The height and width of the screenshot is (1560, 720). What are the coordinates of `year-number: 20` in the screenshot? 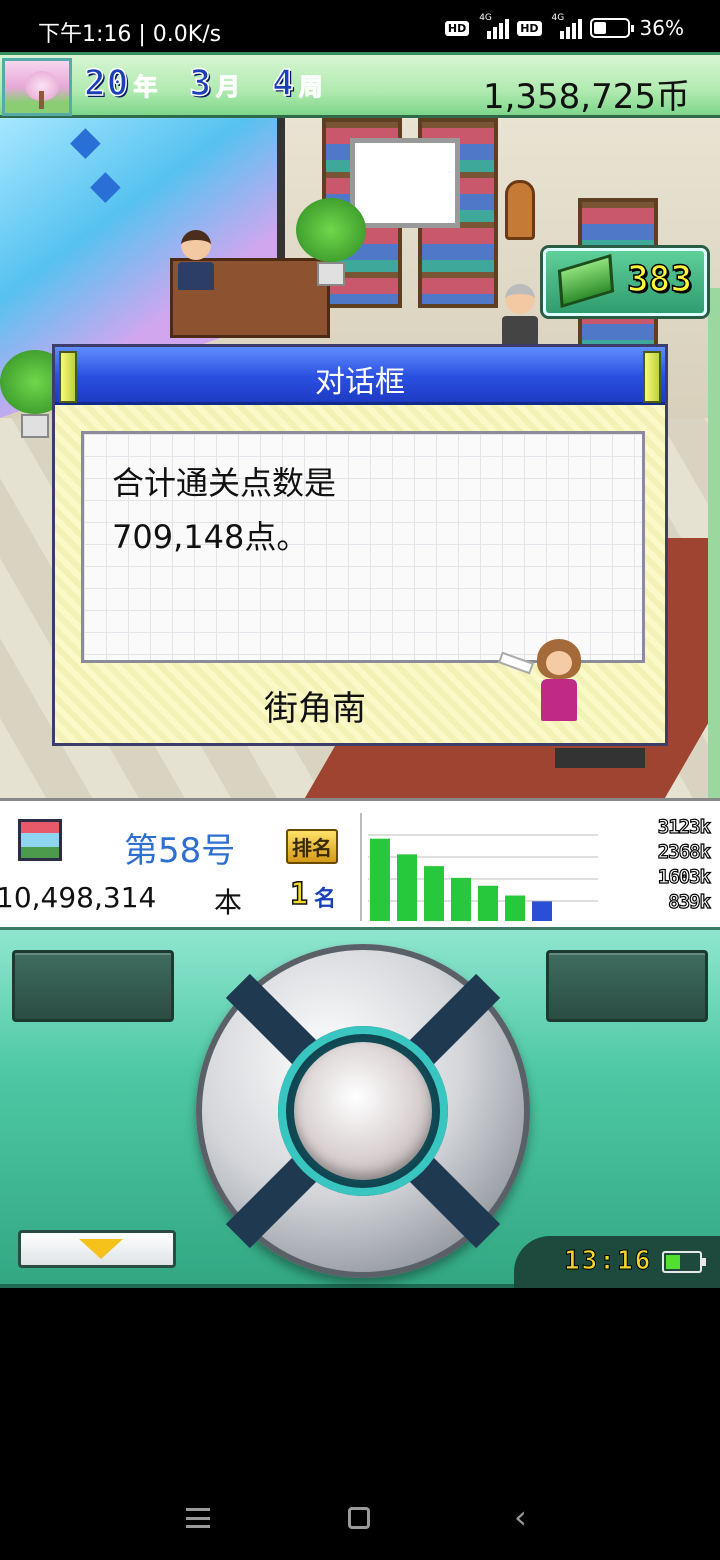 It's located at (106, 83).